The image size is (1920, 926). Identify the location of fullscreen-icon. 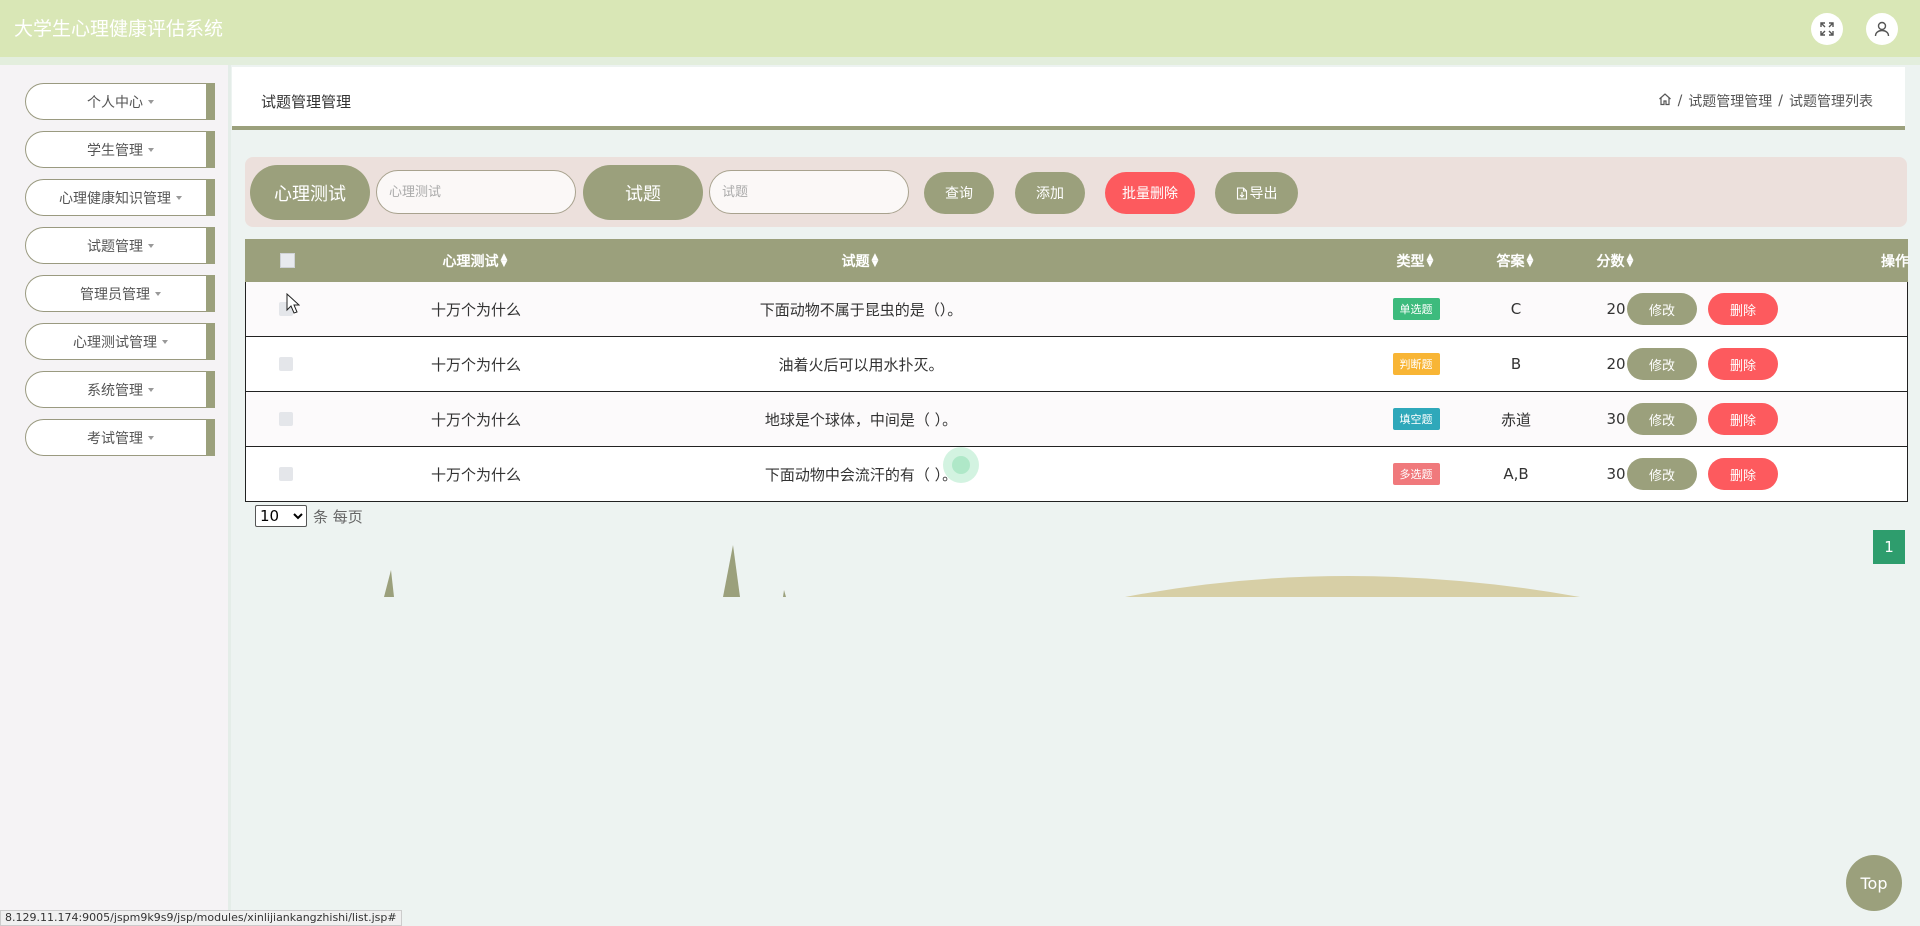
(1827, 29).